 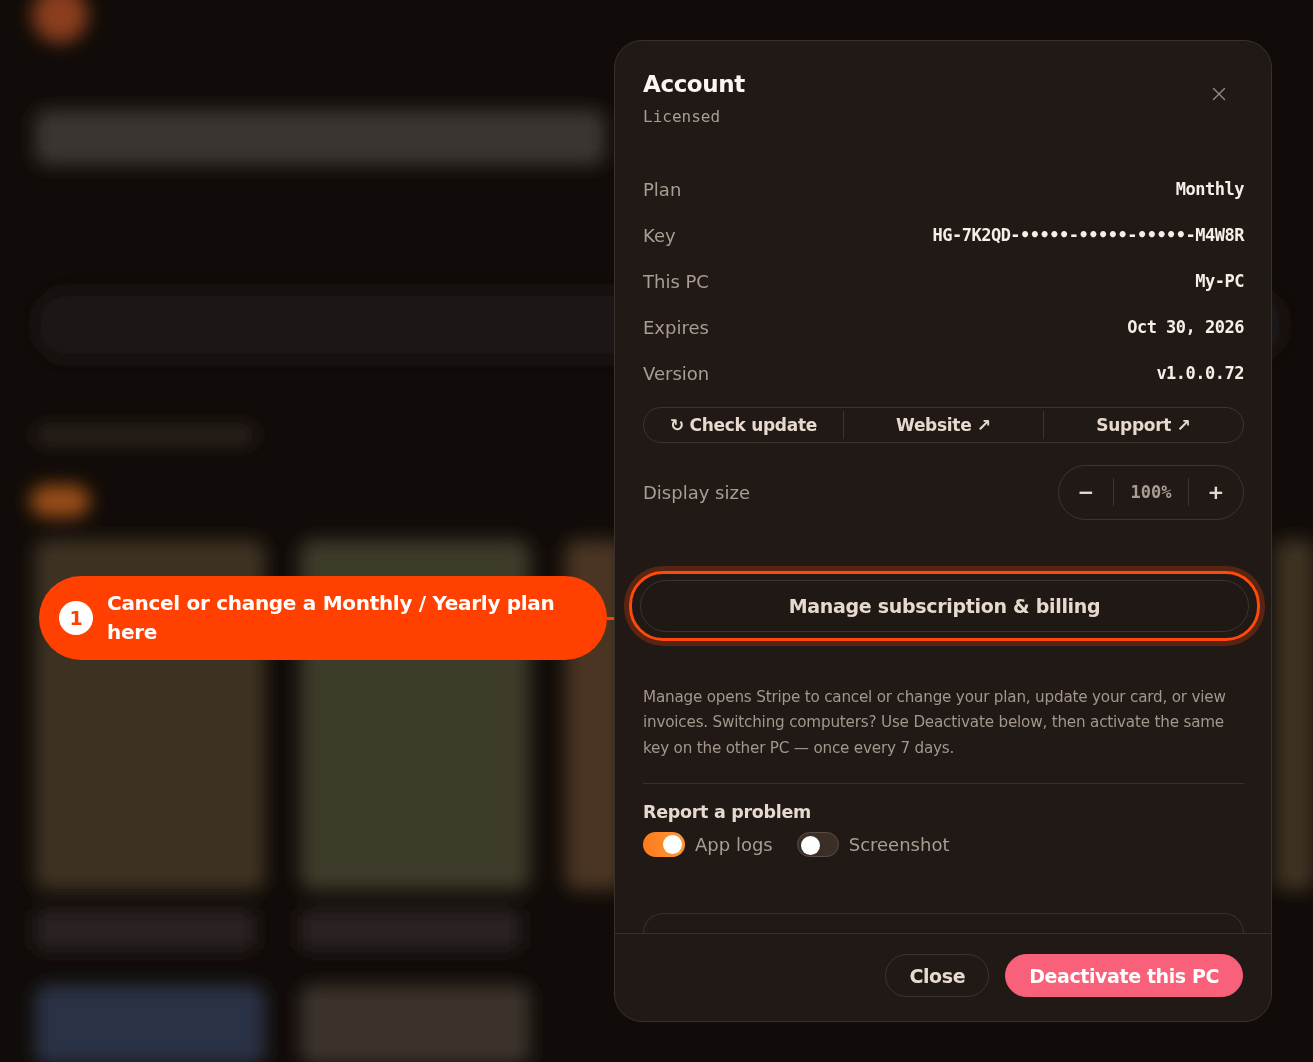 What do you see at coordinates (1088, 235) in the screenshot?
I see `detail-value: HG-7K2QD-•••••-•••••-•••••-M4W8R` at bounding box center [1088, 235].